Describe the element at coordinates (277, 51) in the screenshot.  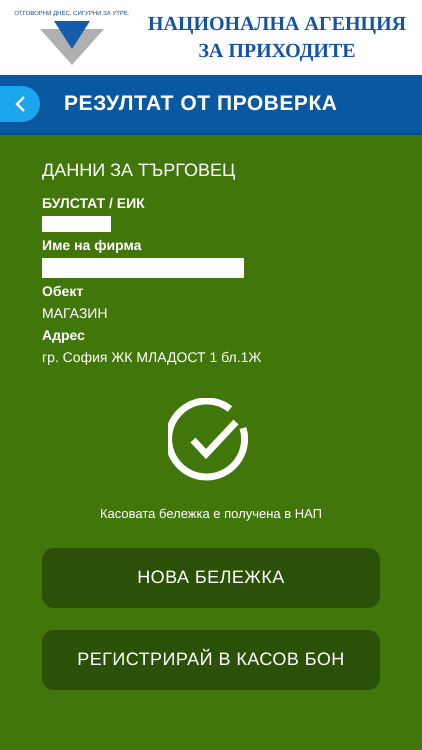
I see `agency-name: ЗА ПРИХОДИТЕ` at that location.